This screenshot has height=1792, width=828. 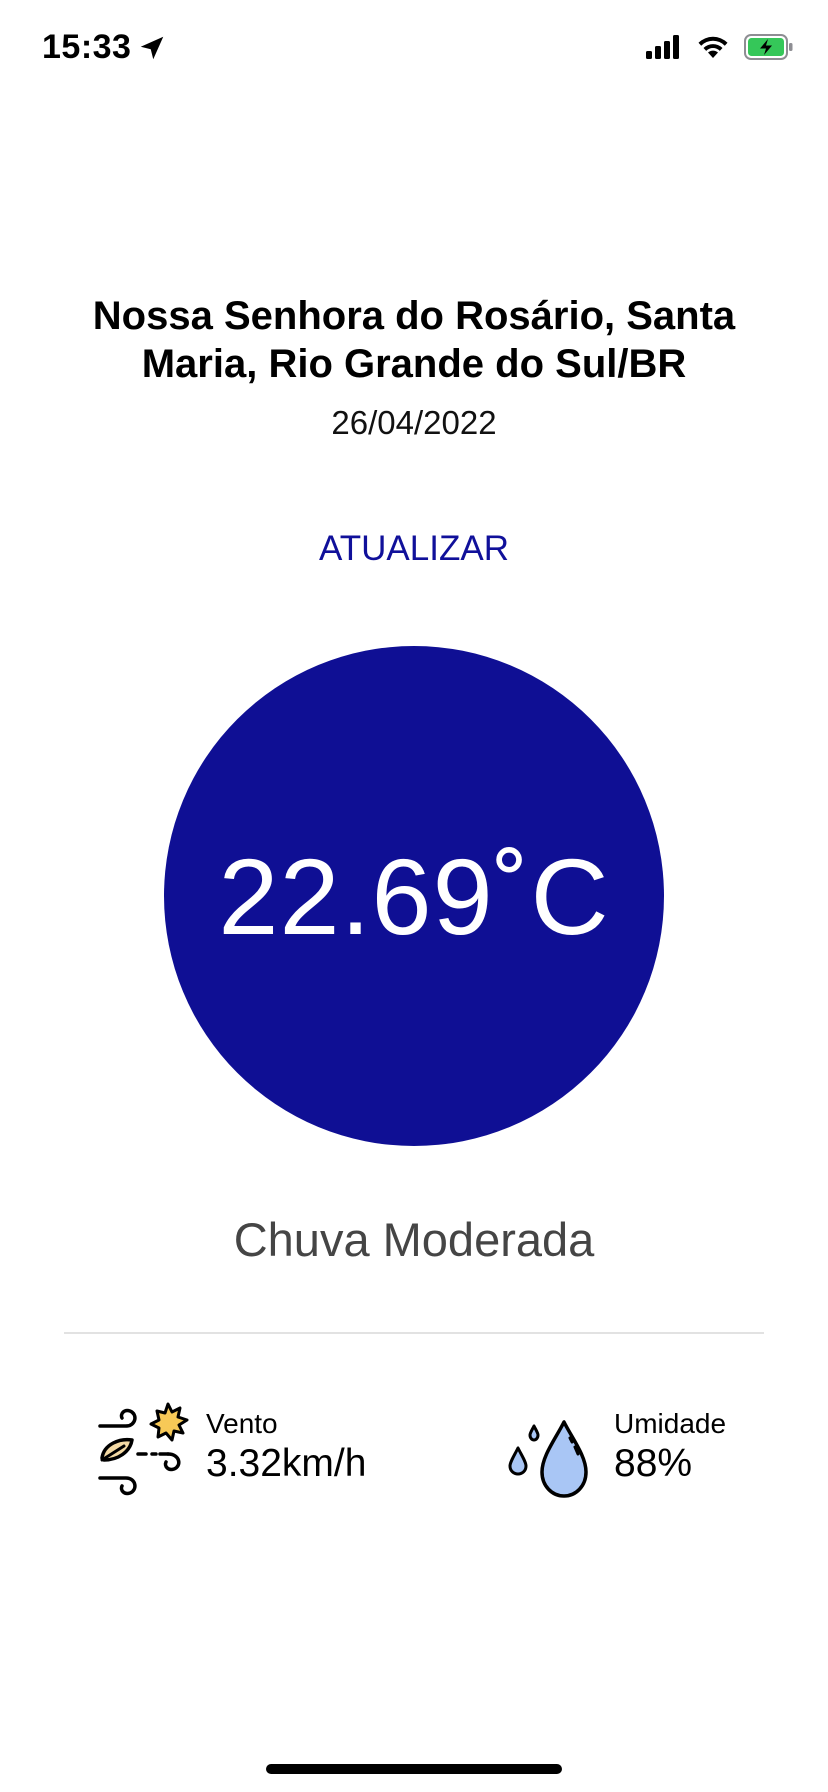 I want to click on status-bar: 15:33, so click(x=414, y=50).